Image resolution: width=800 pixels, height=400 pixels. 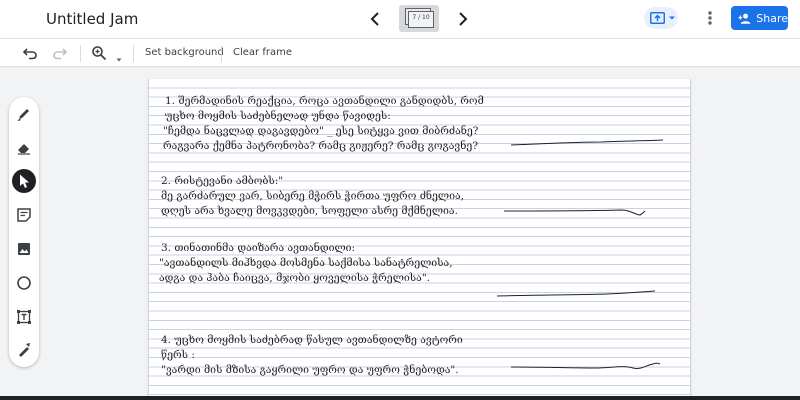 I want to click on frame-selector: 7 / 10, so click(x=419, y=18).